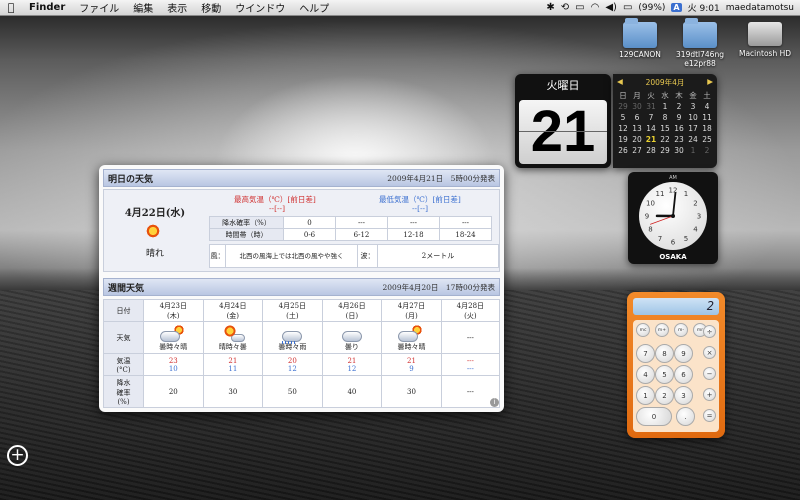  I want to click on calendar-day: 10, so click(693, 117).